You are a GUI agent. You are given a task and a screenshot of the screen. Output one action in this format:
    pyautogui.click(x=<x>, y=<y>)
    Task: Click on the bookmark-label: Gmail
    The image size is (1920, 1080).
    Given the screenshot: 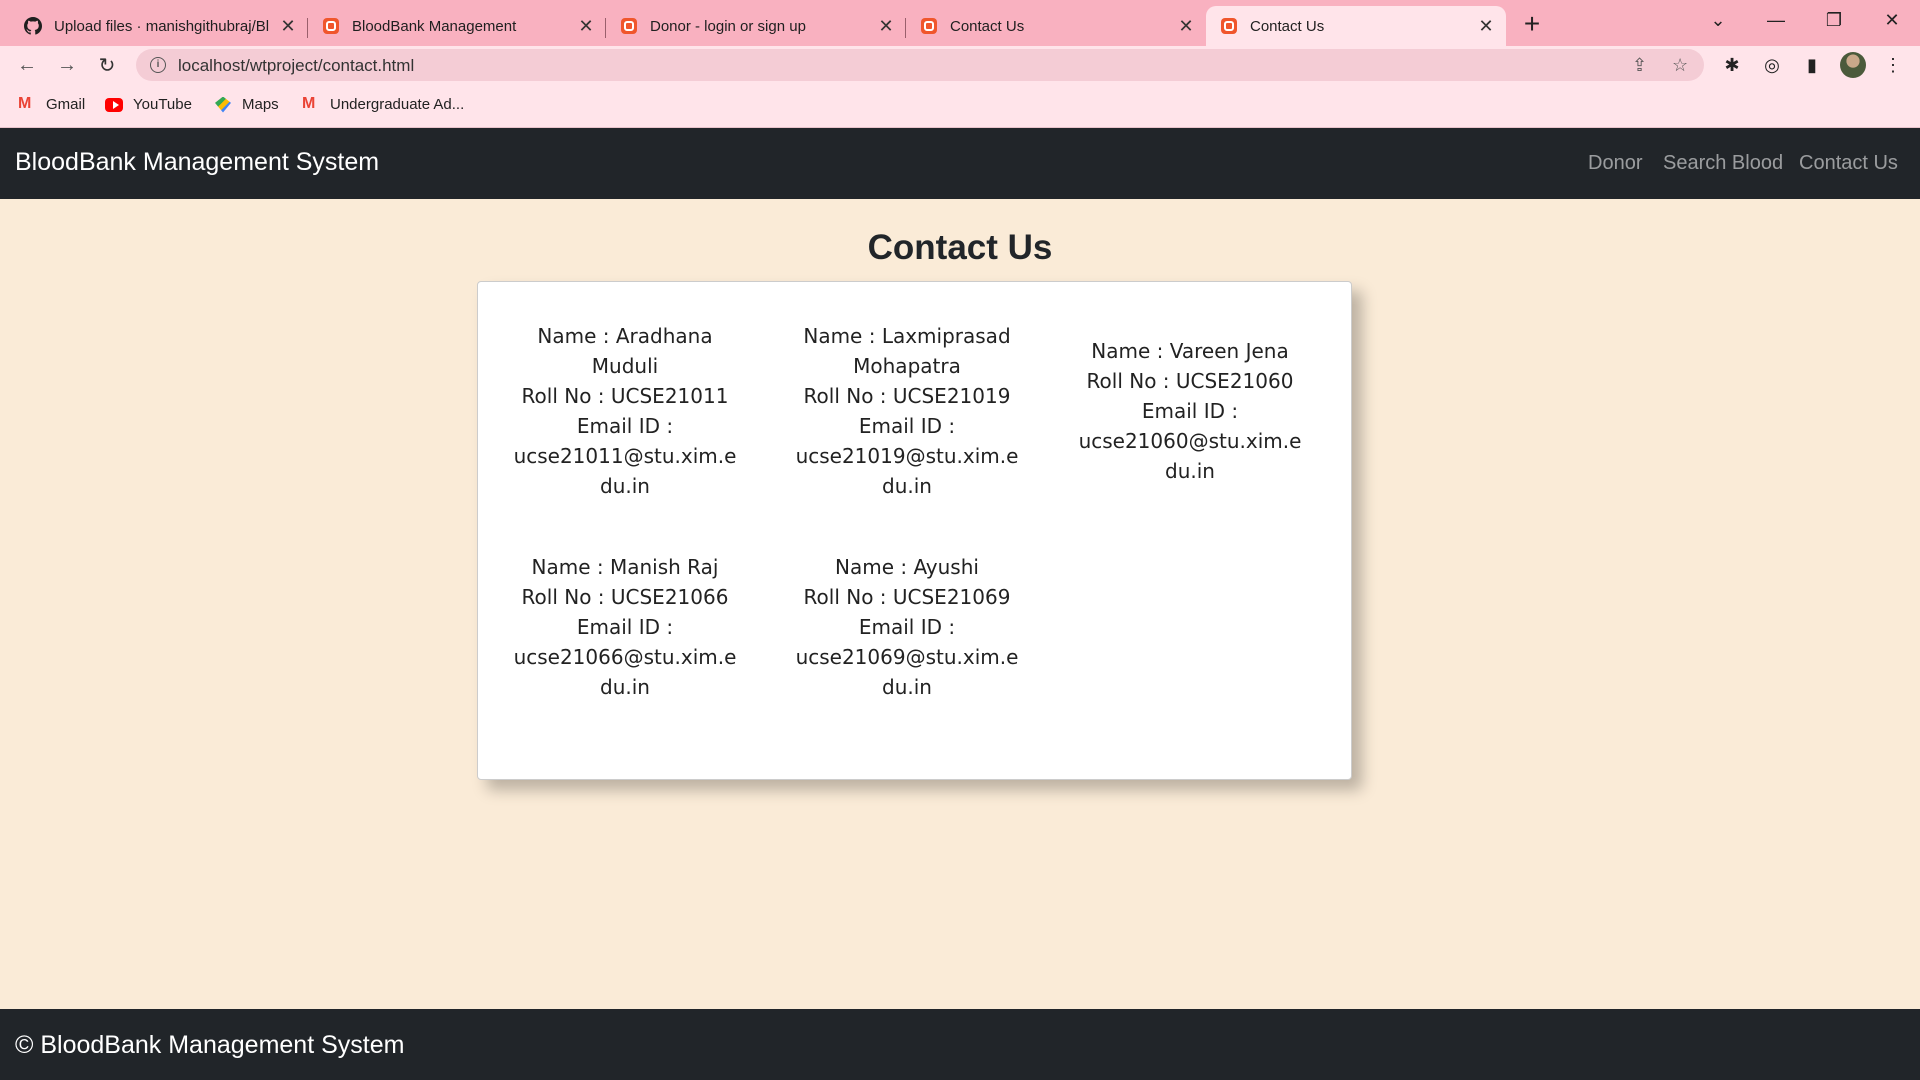 What is the action you would take?
    pyautogui.click(x=66, y=104)
    